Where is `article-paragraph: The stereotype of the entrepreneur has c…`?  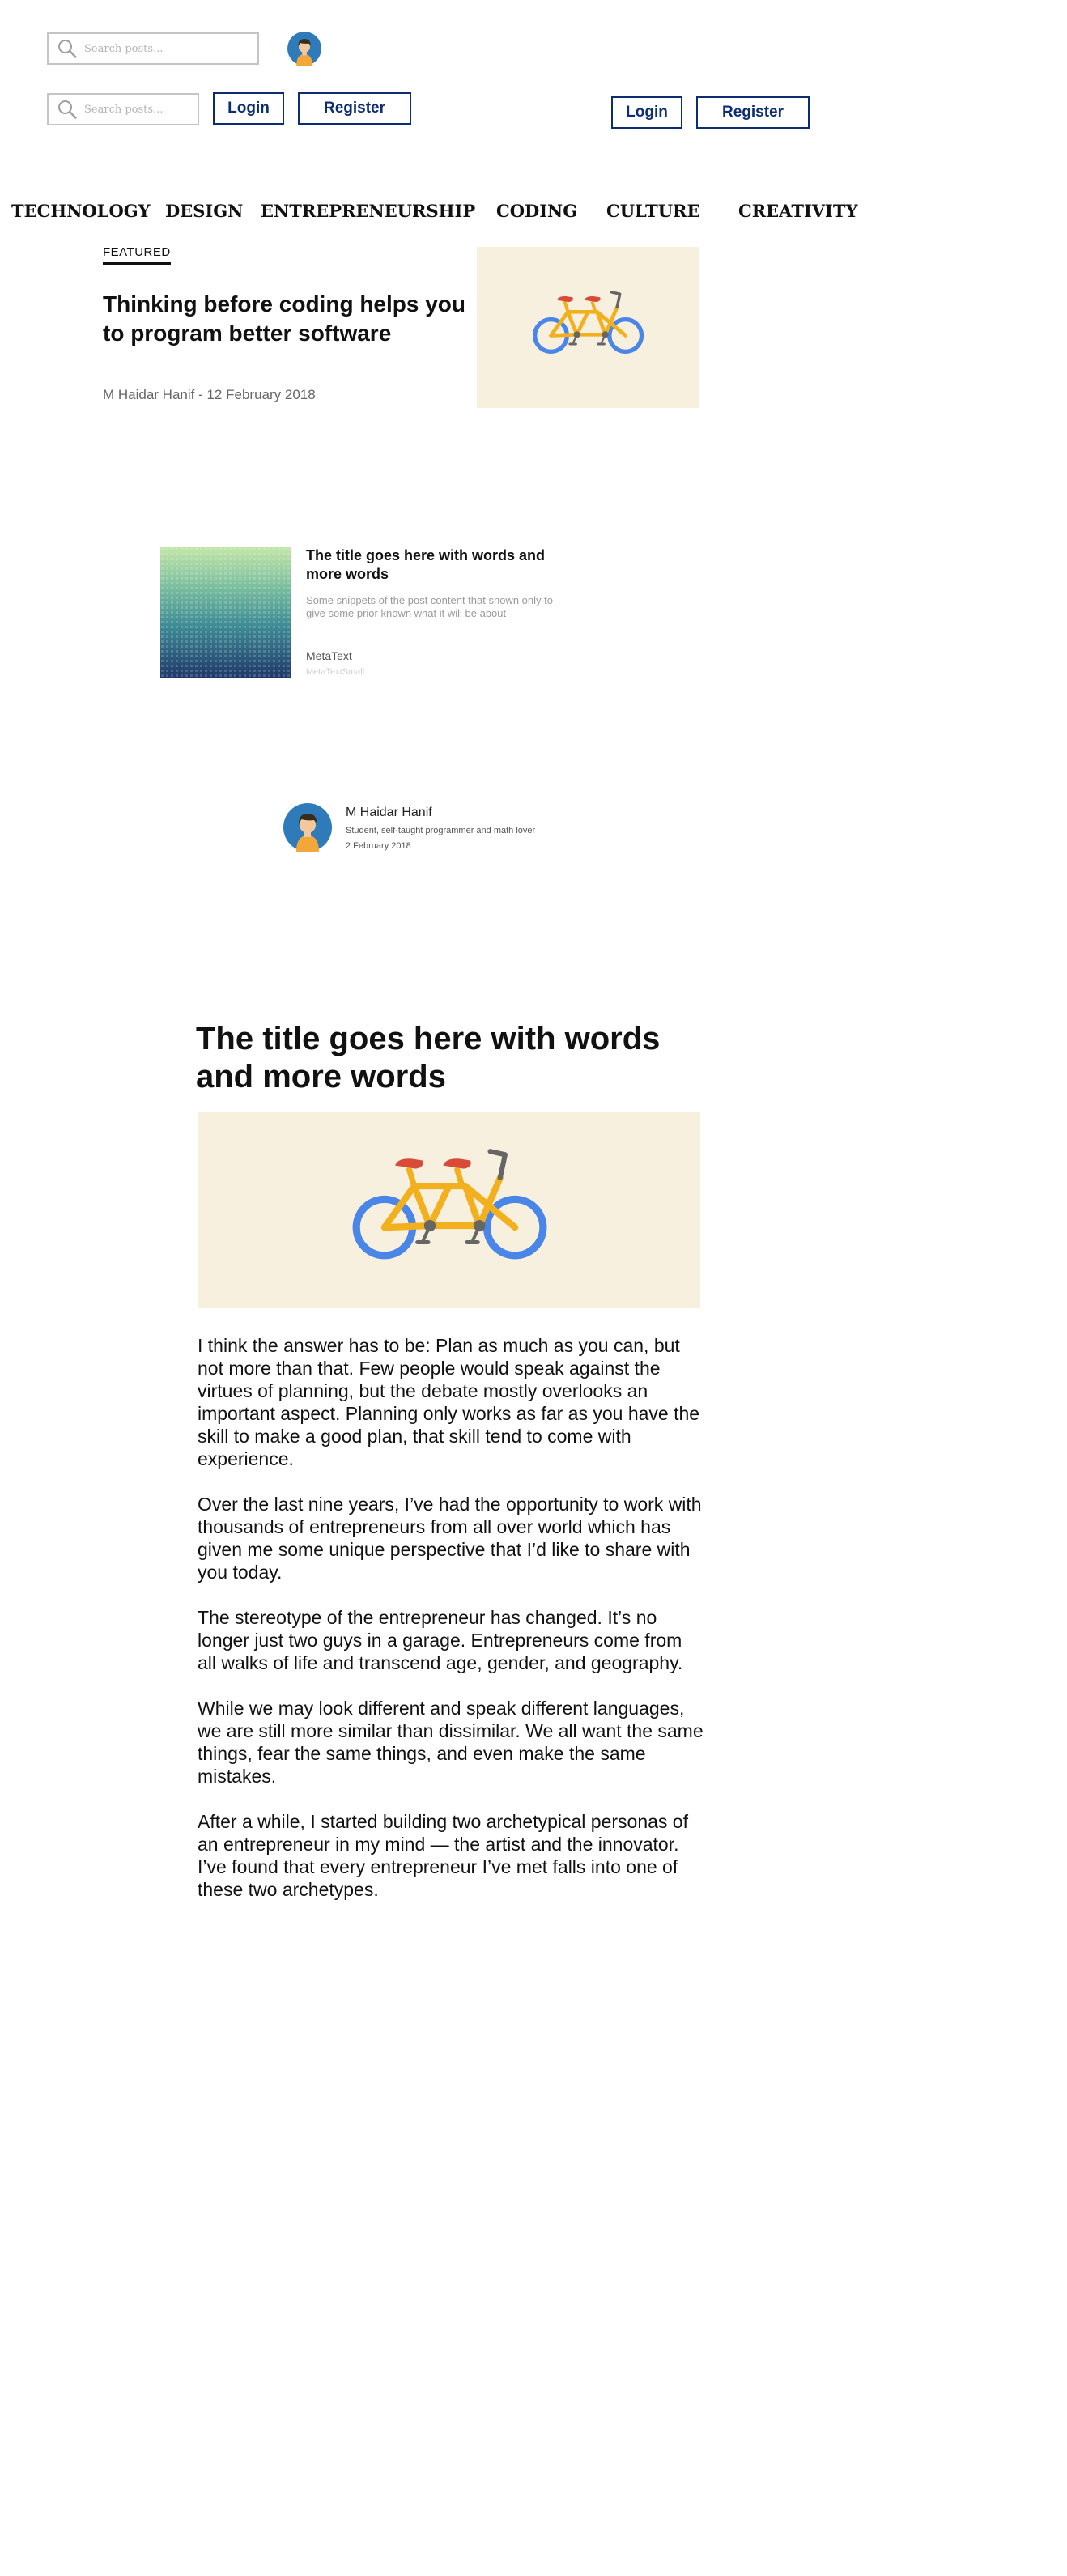
article-paragraph: The stereotype of the entrepreneur has c… is located at coordinates (440, 1640).